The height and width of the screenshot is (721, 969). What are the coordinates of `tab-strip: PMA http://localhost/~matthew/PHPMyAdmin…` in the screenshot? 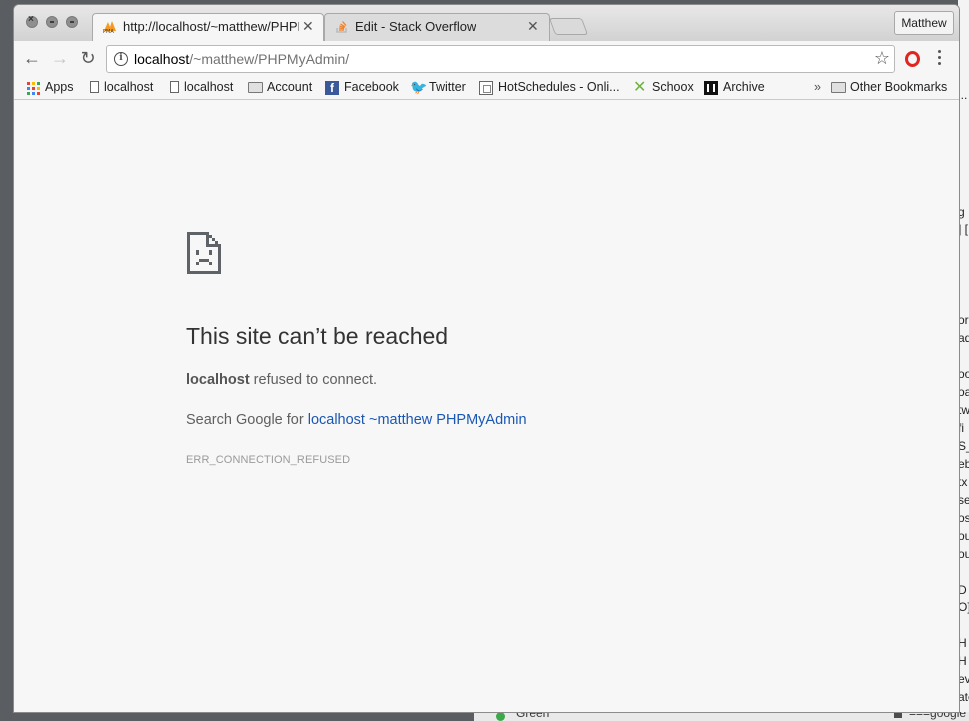 It's located at (486, 23).